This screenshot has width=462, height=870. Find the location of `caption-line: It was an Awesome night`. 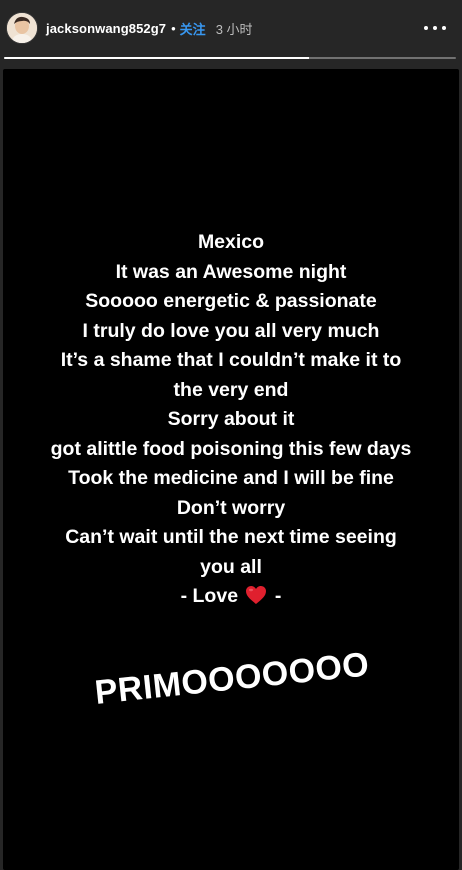

caption-line: It was an Awesome night is located at coordinates (231, 271).